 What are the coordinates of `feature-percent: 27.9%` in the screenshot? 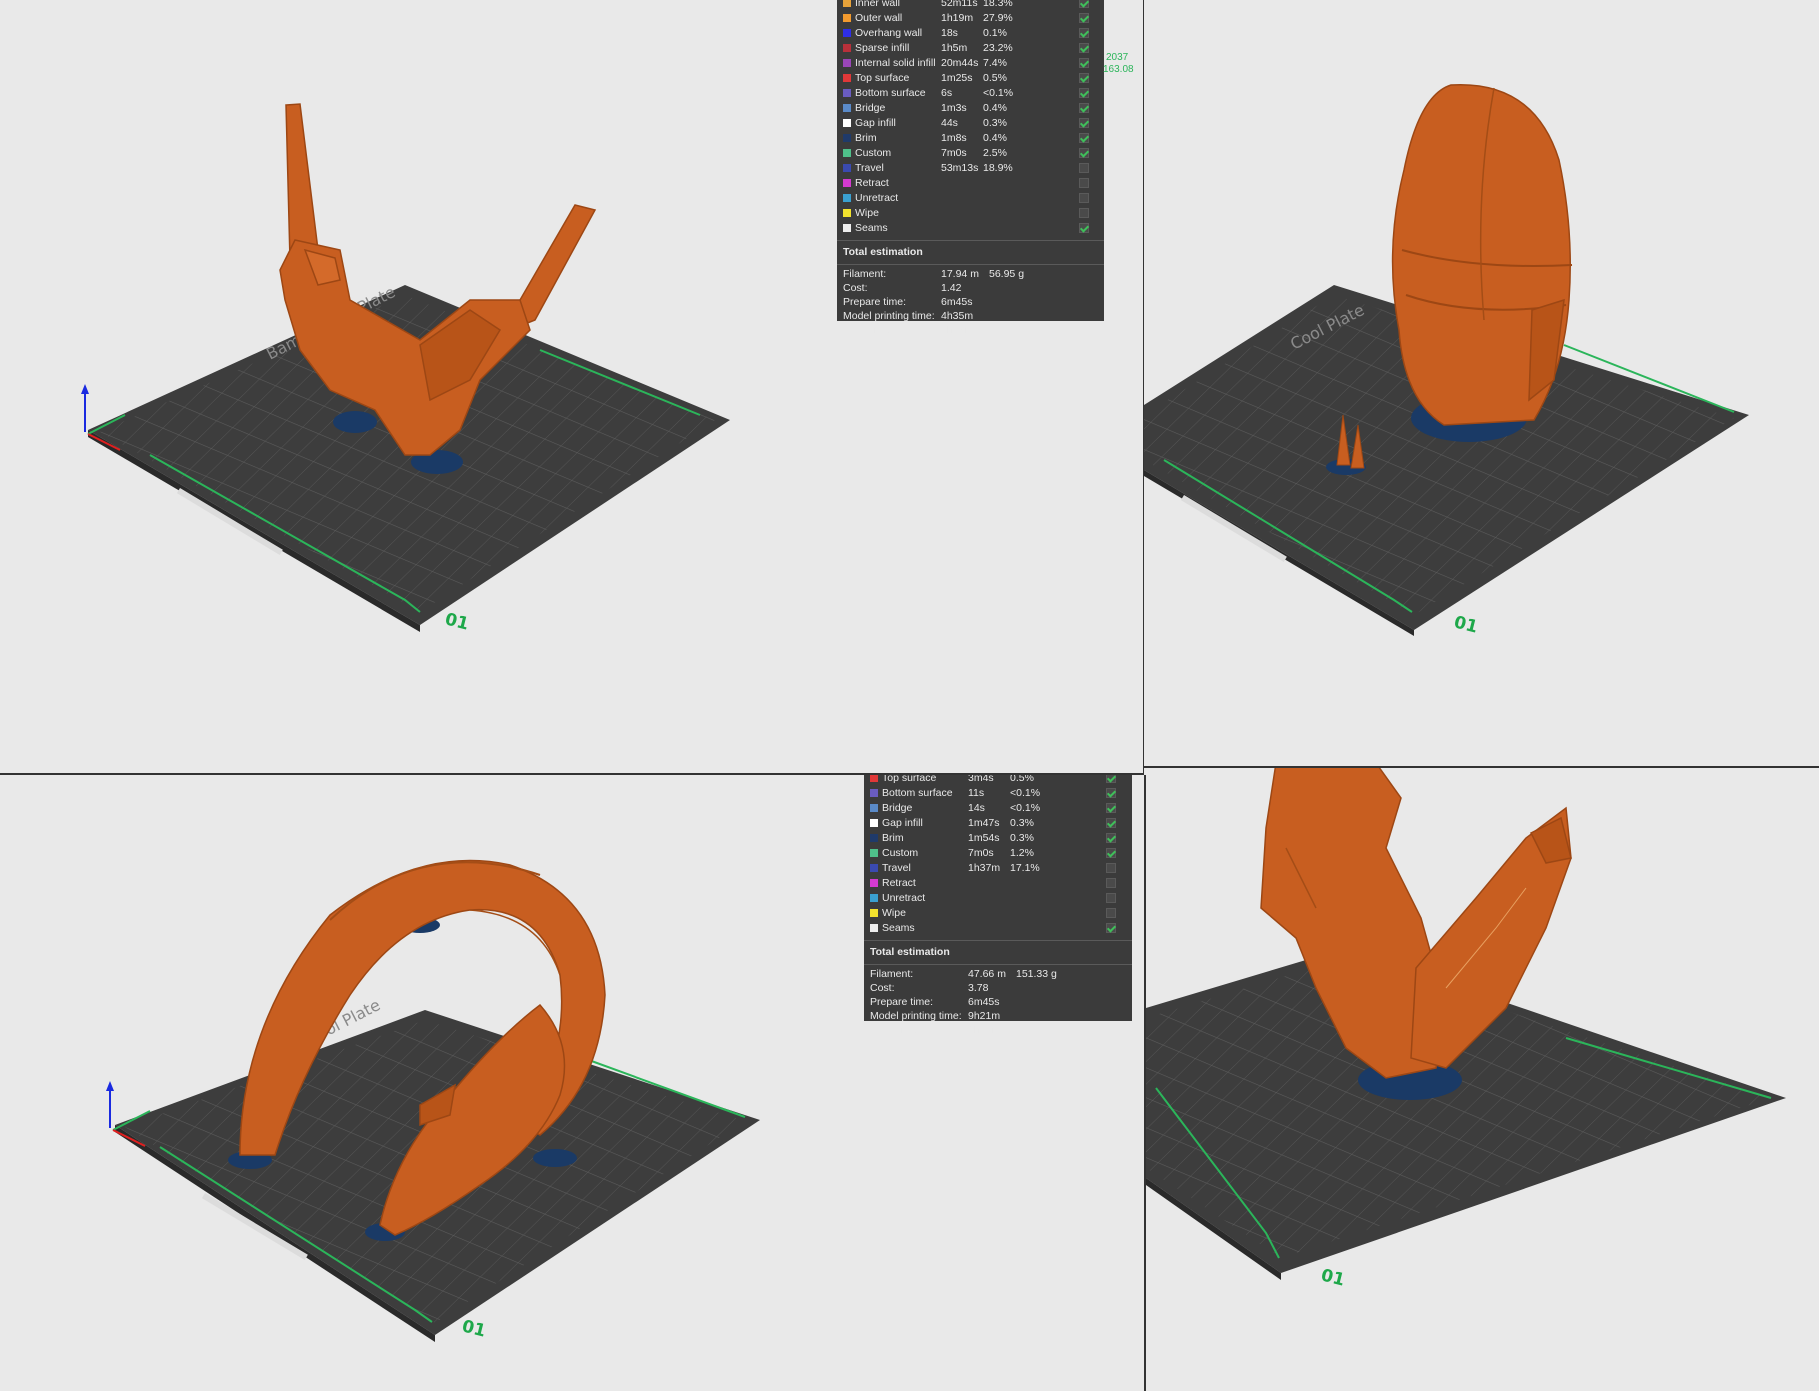 It's located at (998, 18).